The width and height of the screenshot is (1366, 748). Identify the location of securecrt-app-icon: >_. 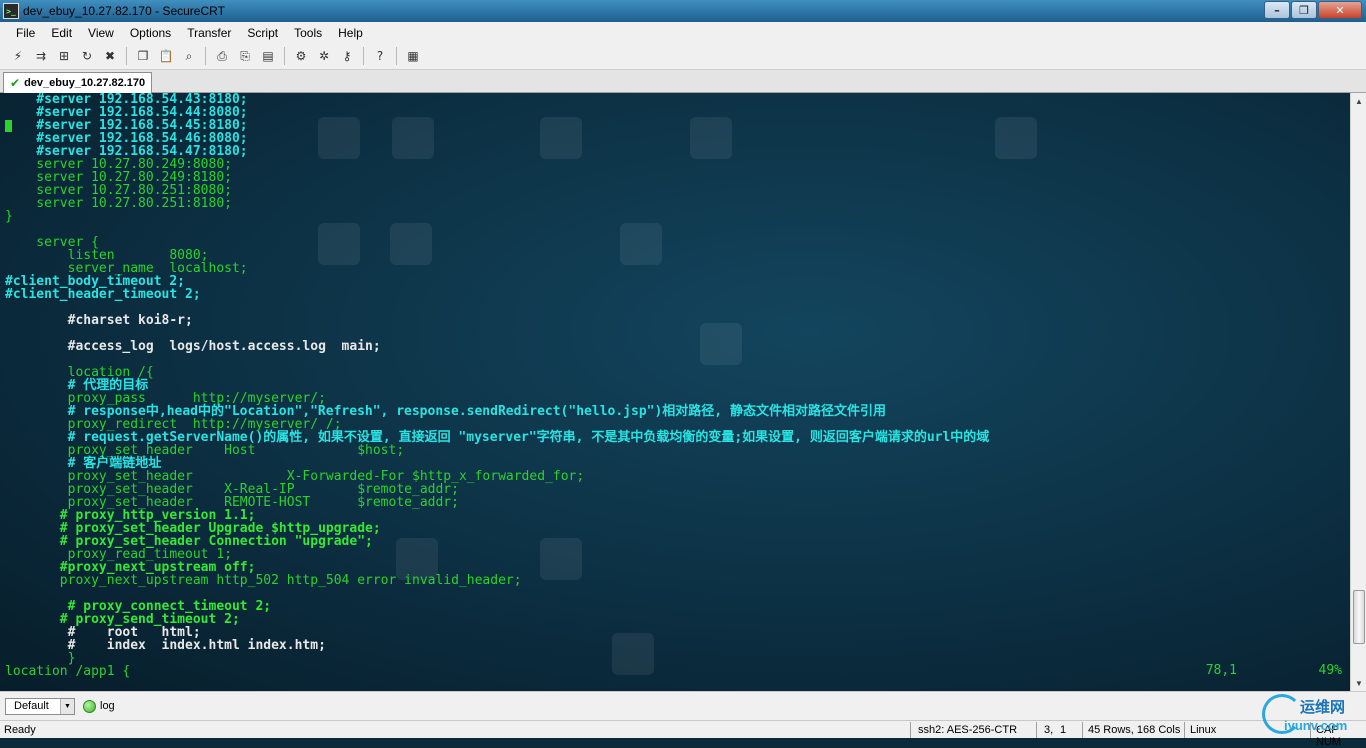
(11, 11).